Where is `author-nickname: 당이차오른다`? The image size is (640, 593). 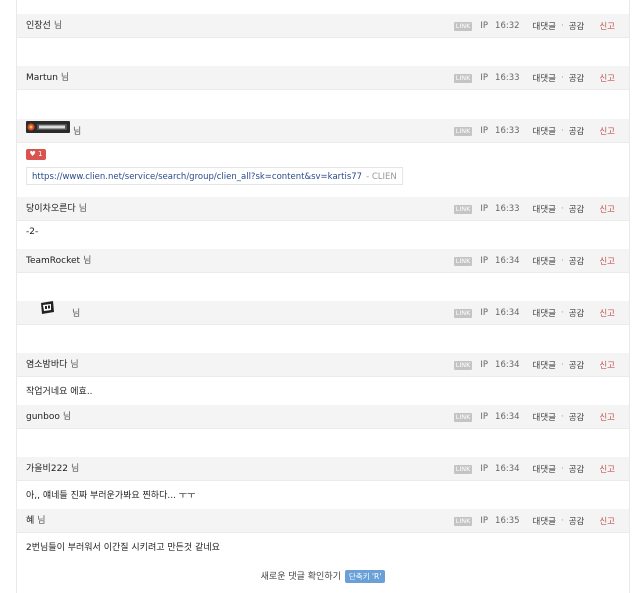 author-nickname: 당이차오른다 is located at coordinates (51, 209).